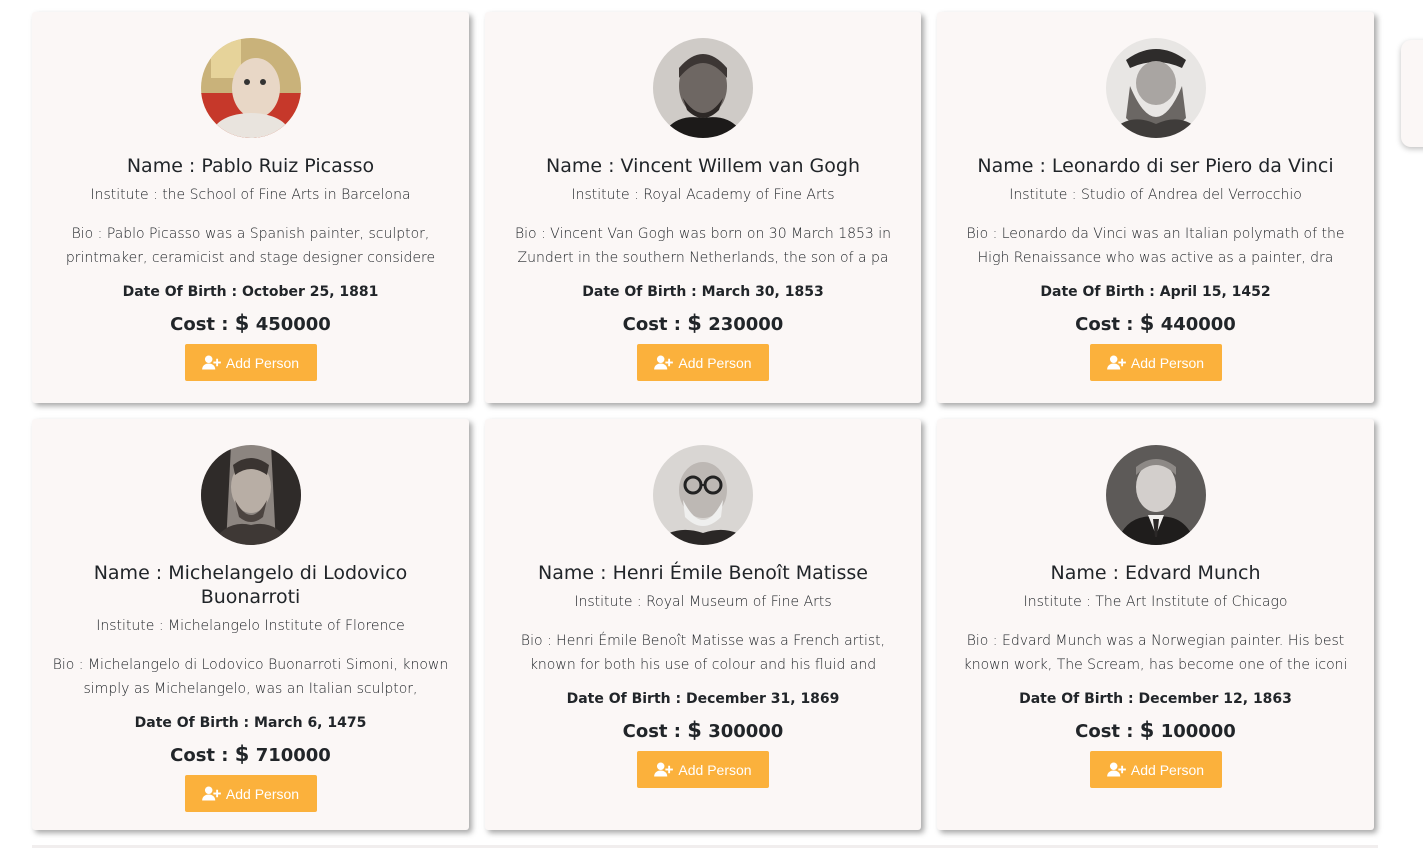 This screenshot has width=1423, height=848. Describe the element at coordinates (703, 731) in the screenshot. I see `artist-cost: Cost : $ 300000` at that location.